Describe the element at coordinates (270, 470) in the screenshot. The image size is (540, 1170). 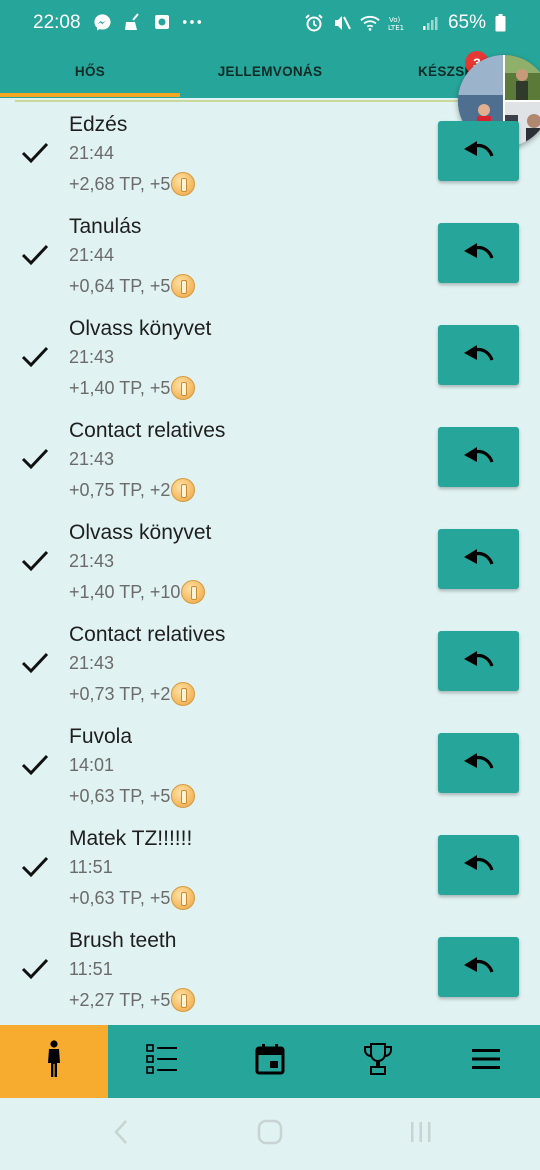
I see `history-row: Contact relatives 21:43 +0,75 TP, +2` at that location.